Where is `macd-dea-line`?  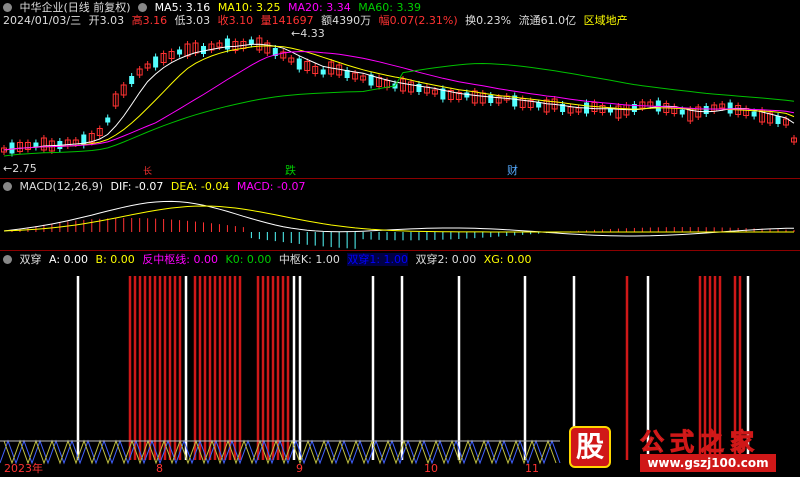 macd-dea-line is located at coordinates (398, 219).